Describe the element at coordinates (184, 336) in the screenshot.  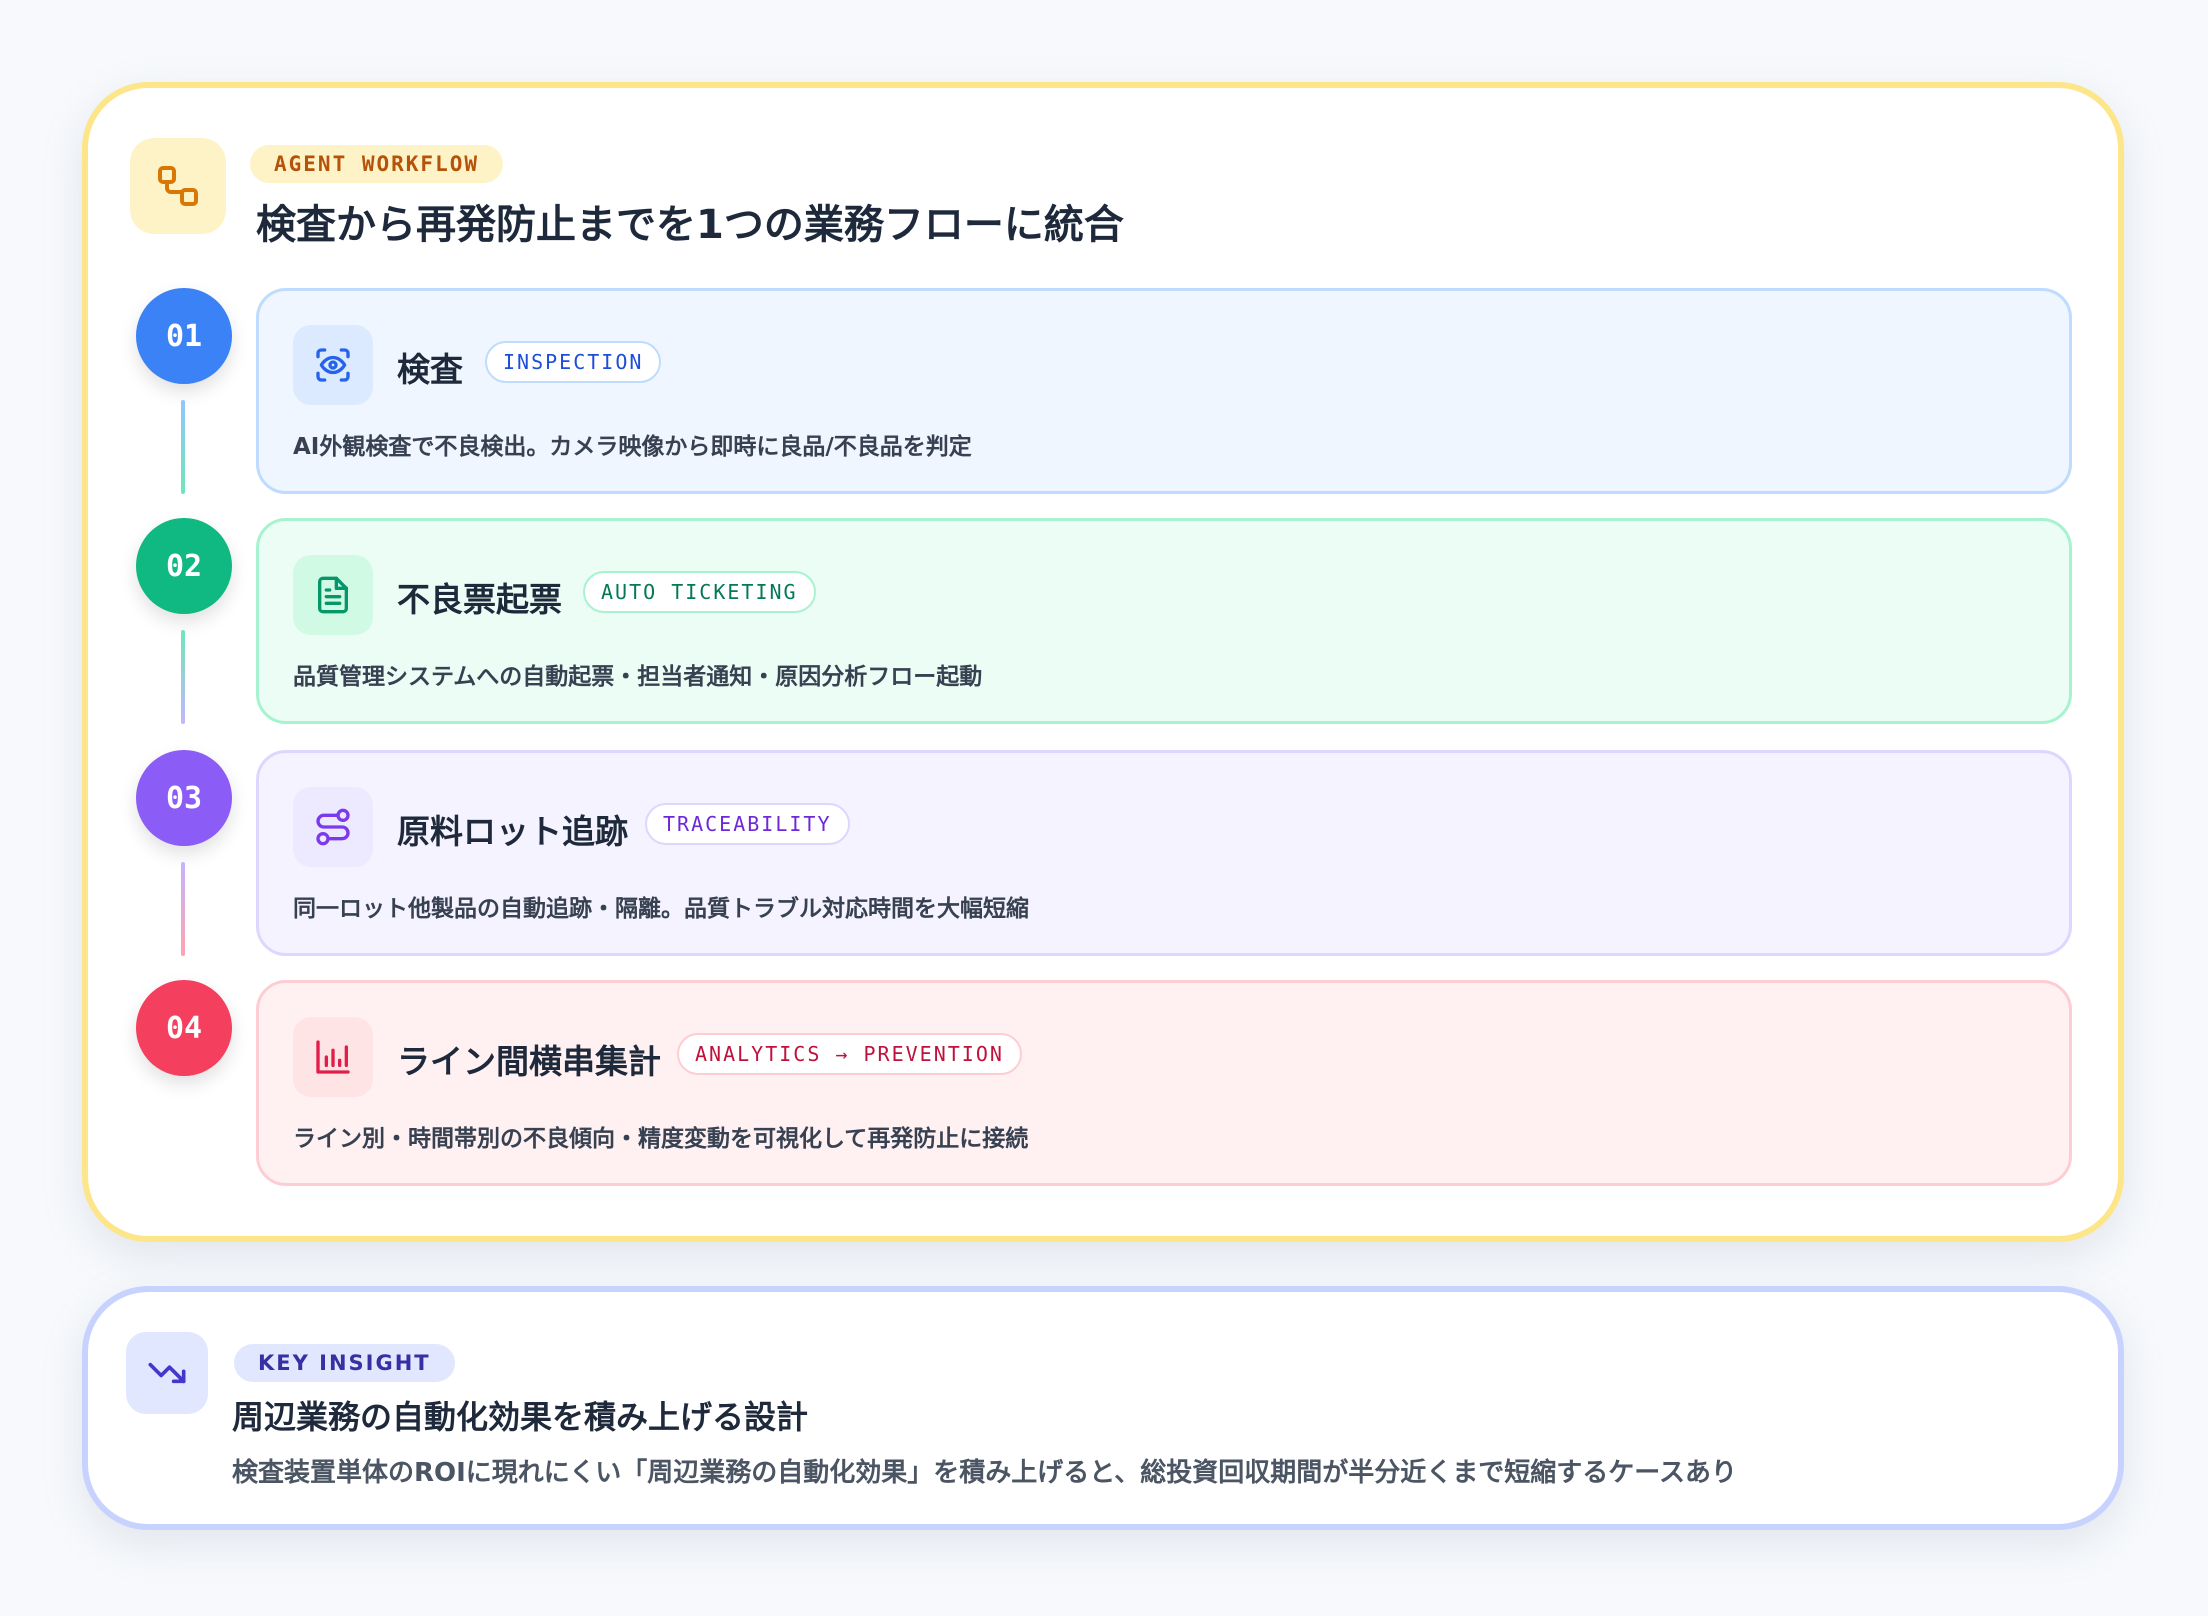
I see `step-number-badge: 01` at that location.